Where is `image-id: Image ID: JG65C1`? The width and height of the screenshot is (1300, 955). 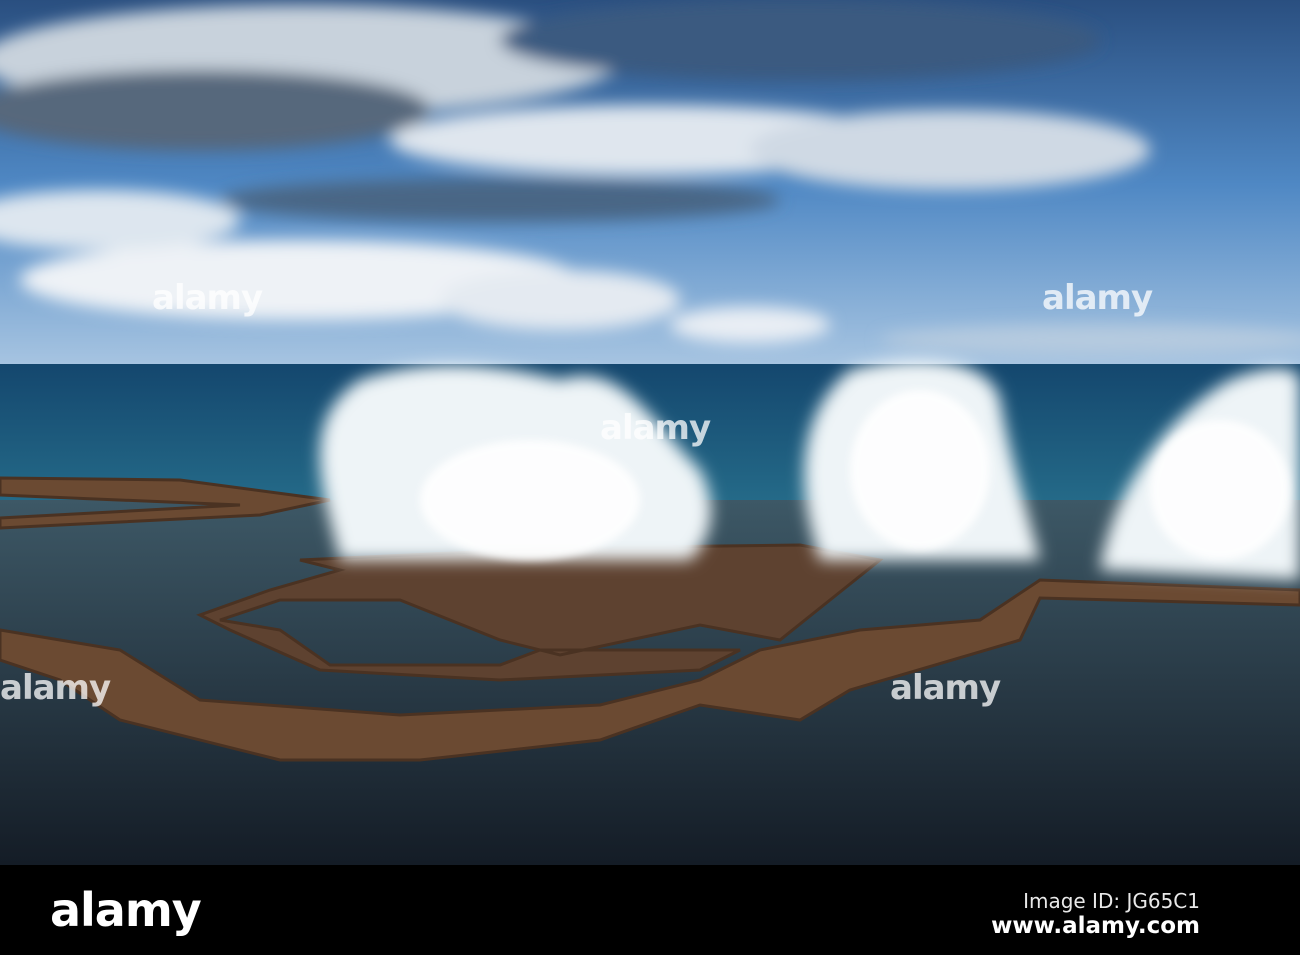 image-id: Image ID: JG65C1 is located at coordinates (1111, 901).